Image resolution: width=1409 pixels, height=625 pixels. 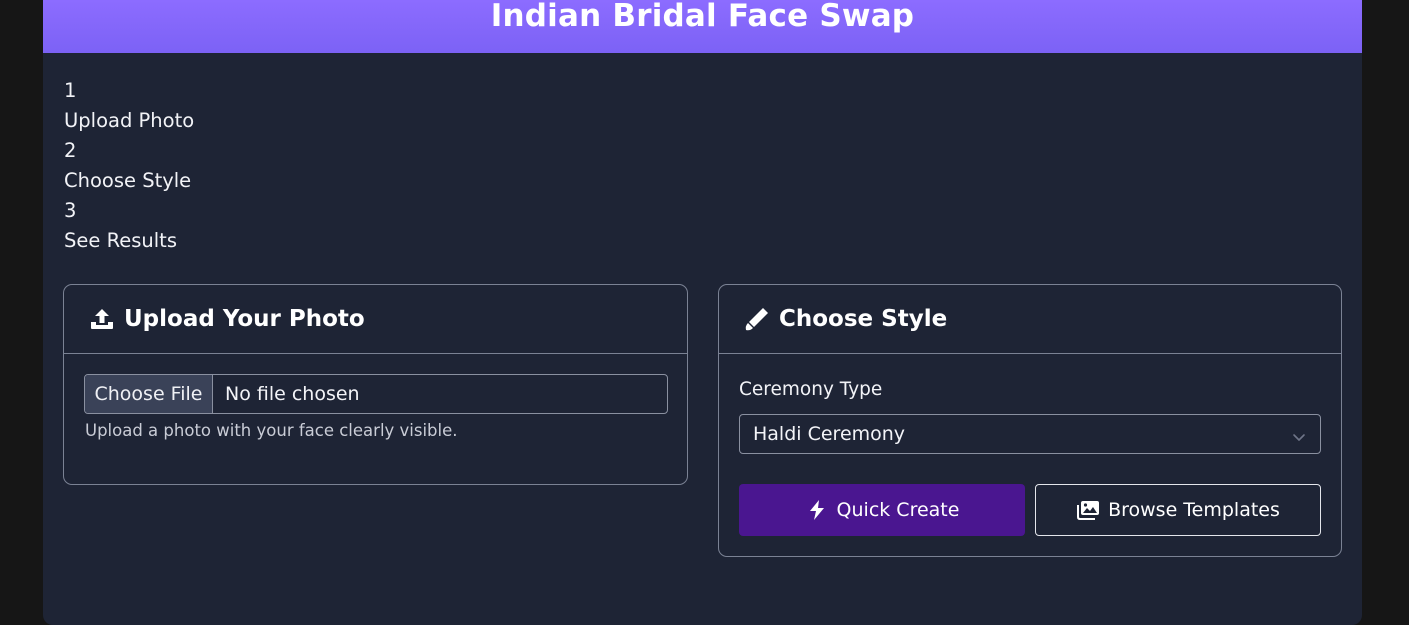 I want to click on photo-file-input: Choose File No file chosen, so click(x=376, y=394).